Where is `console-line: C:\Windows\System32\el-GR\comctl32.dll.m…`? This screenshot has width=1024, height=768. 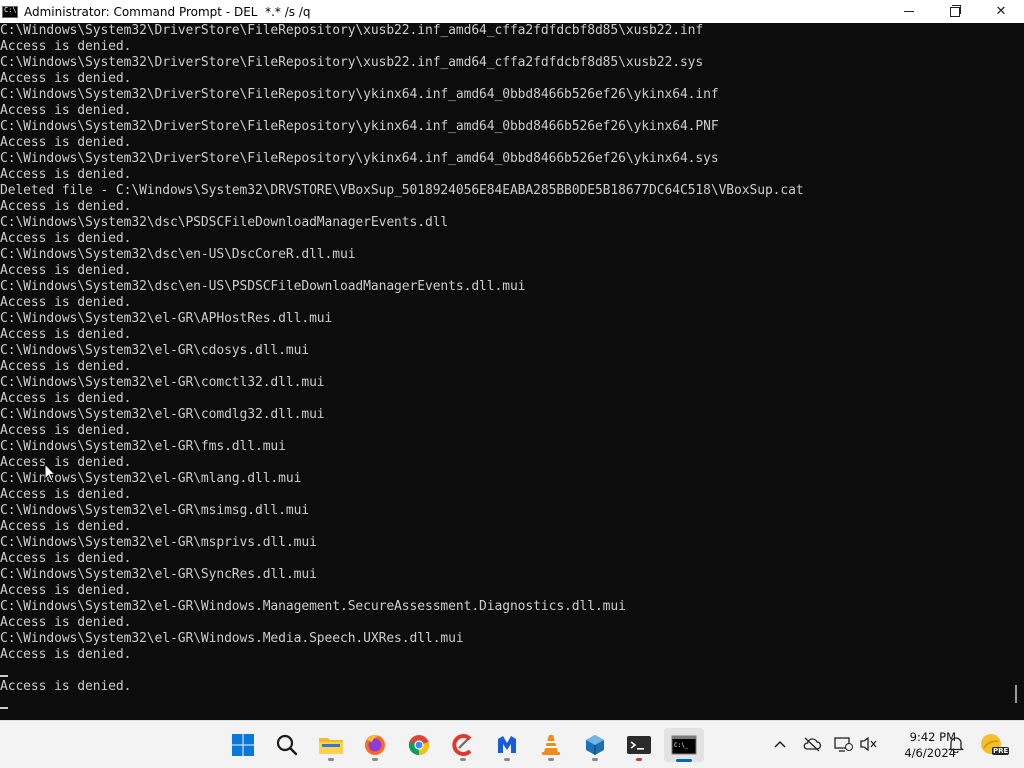 console-line: C:\Windows\System32\el-GR\comctl32.dll.m… is located at coordinates (162, 382).